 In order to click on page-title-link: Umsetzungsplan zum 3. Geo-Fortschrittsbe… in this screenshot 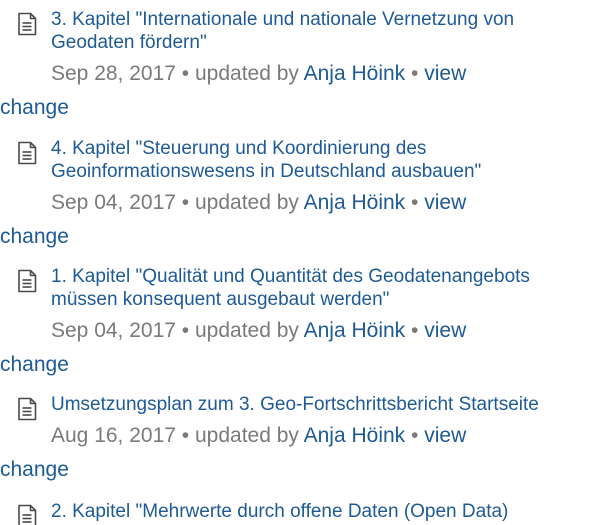, I will do `click(323, 404)`.